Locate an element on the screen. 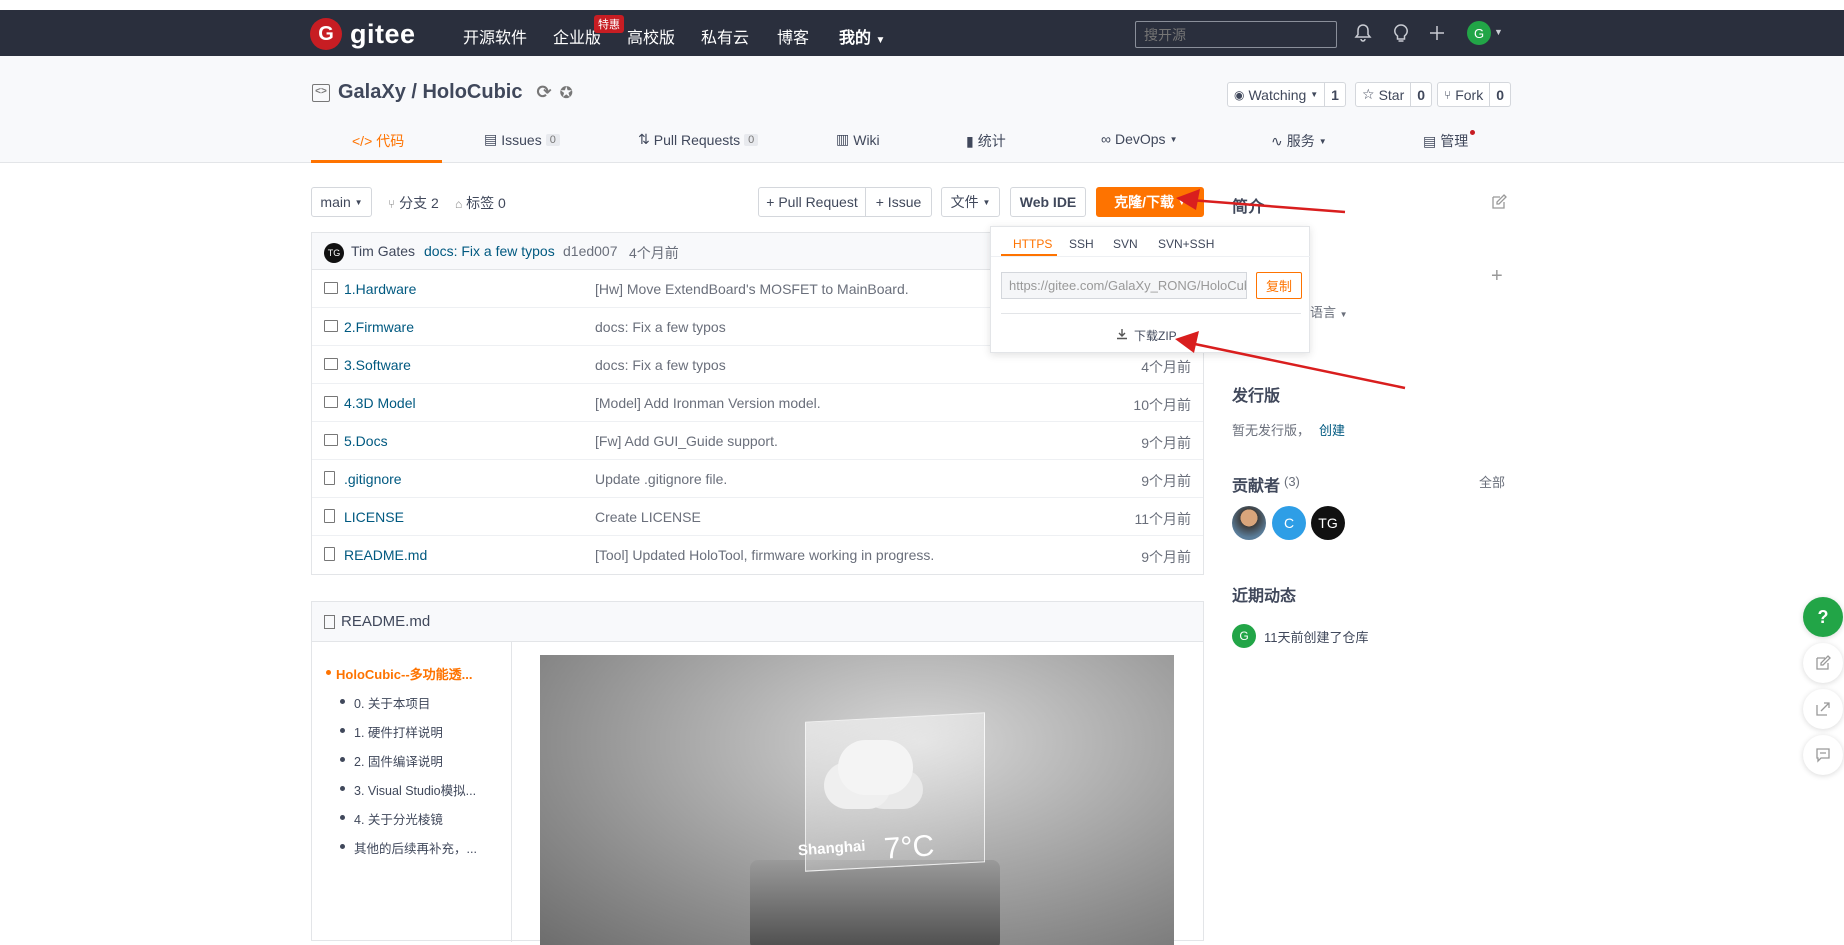 This screenshot has width=1844, height=945. bulb-icon is located at coordinates (1401, 36).